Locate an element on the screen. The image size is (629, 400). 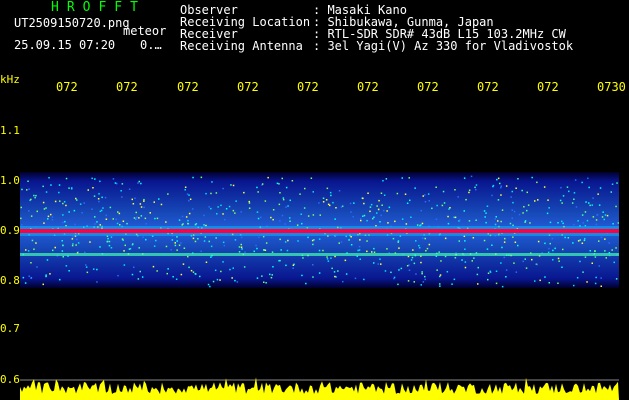
y-tick-label: 1.0 is located at coordinates (10, 180).